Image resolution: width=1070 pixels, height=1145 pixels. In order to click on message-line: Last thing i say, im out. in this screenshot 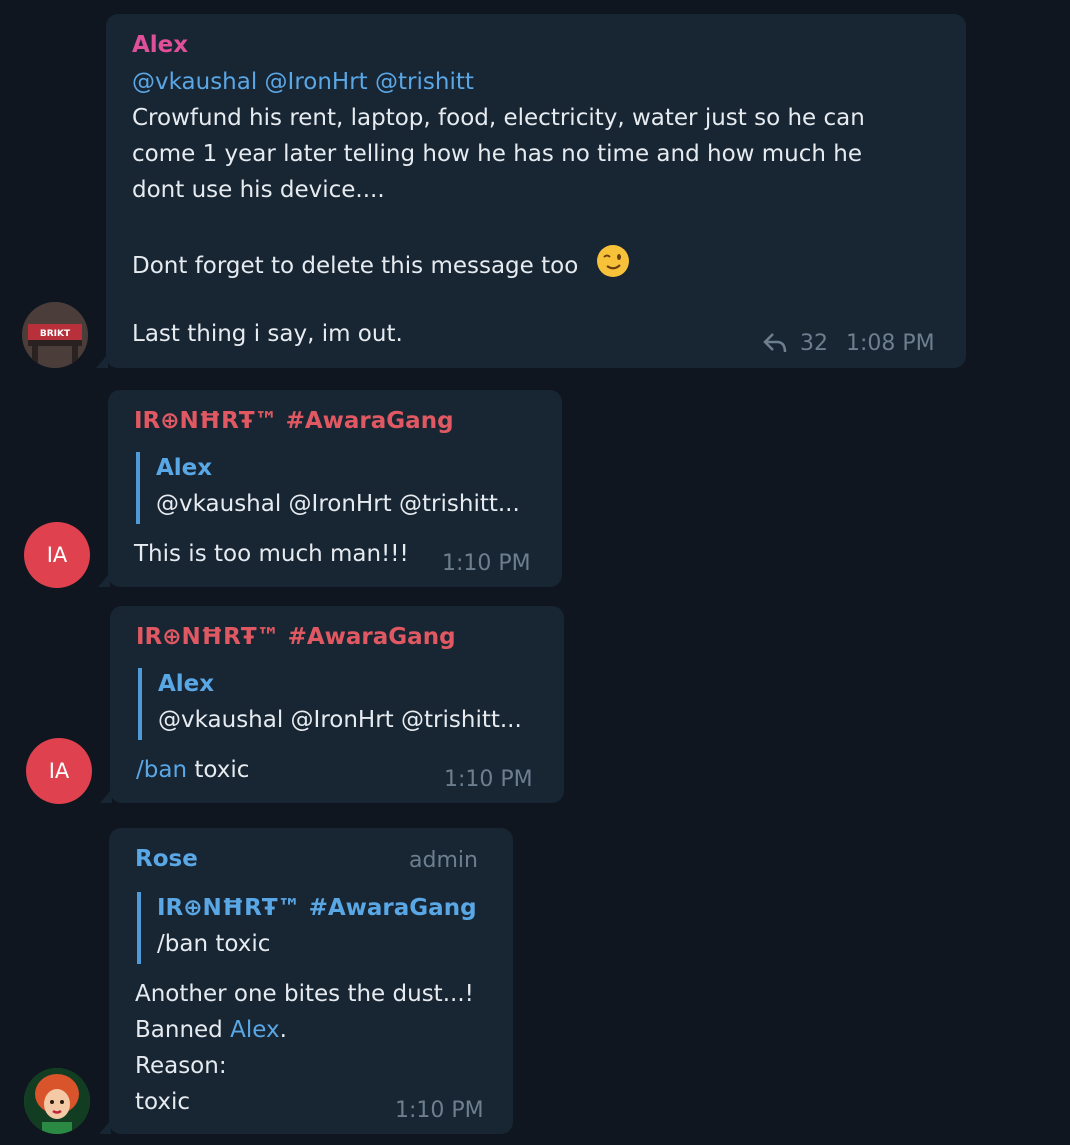, I will do `click(267, 334)`.